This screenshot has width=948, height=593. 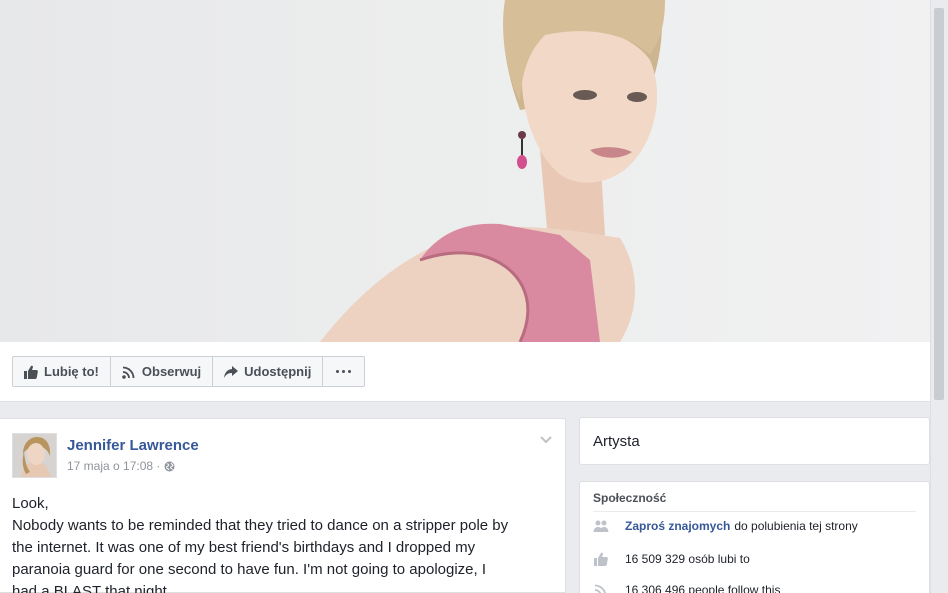 What do you see at coordinates (629, 498) in the screenshot?
I see `community-title: Społeczność` at bounding box center [629, 498].